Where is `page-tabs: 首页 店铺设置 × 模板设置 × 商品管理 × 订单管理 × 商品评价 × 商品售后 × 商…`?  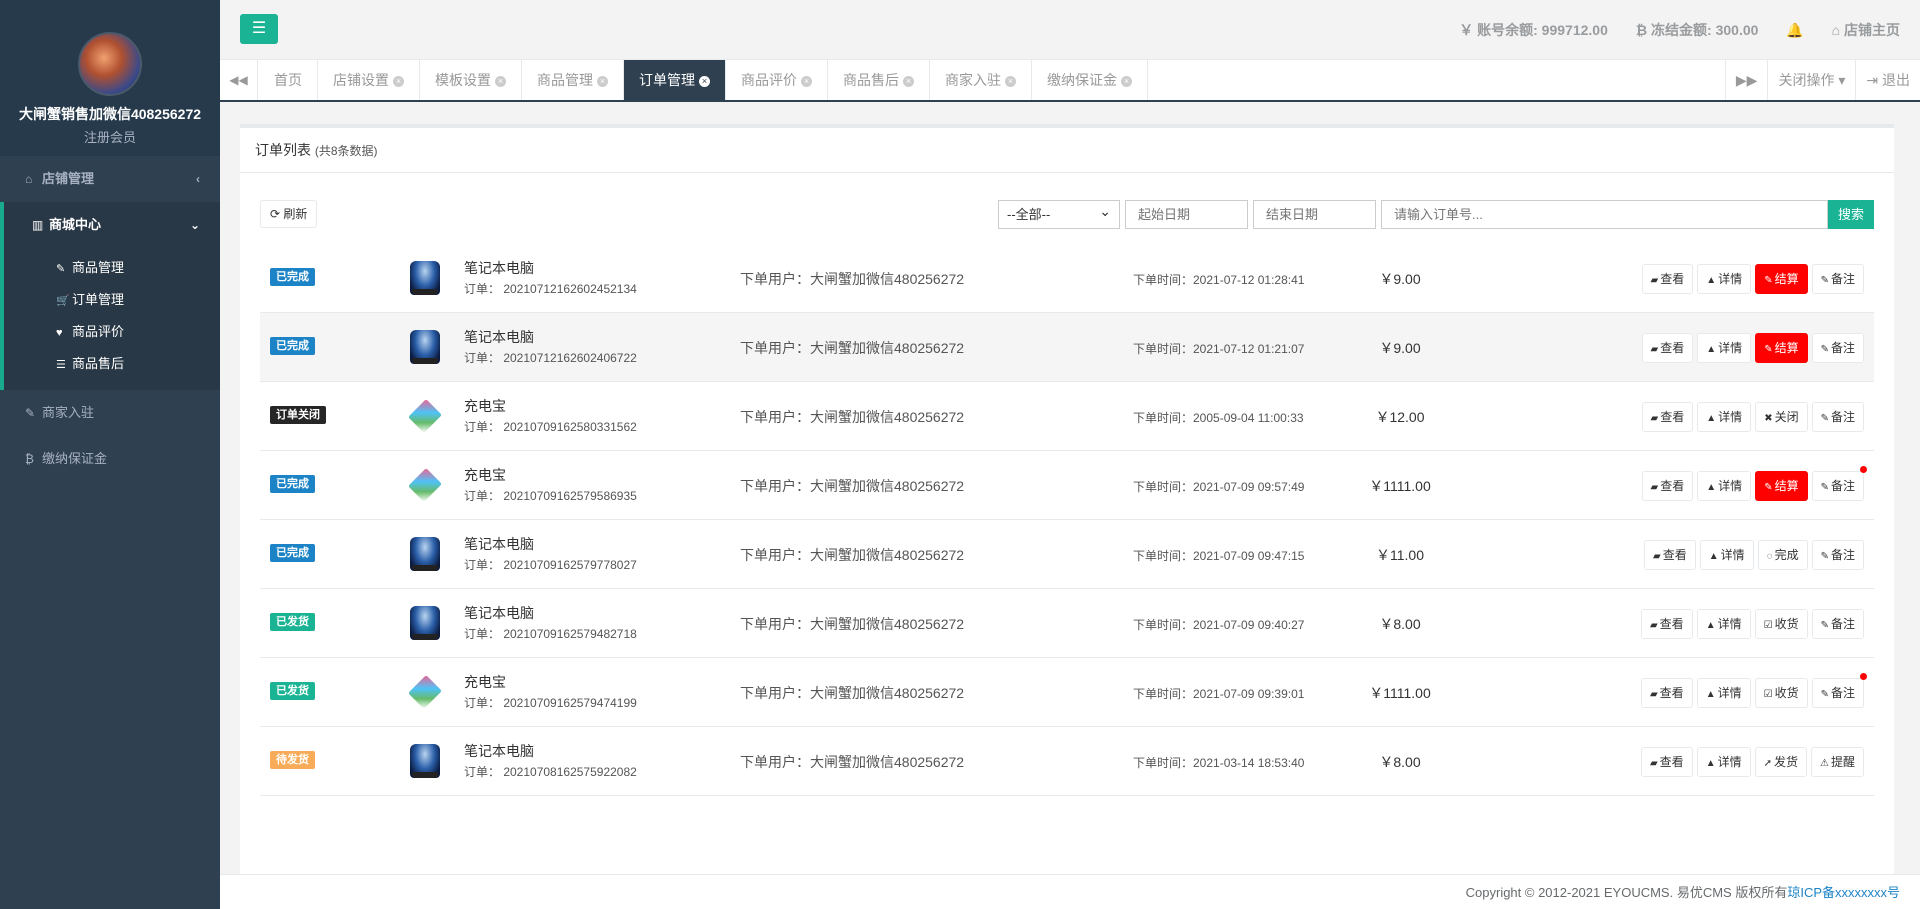 page-tabs: 首页 店铺设置 × 模板设置 × 商品管理 × 订单管理 × 商品评价 × 商品售后 × 商… is located at coordinates (703, 80).